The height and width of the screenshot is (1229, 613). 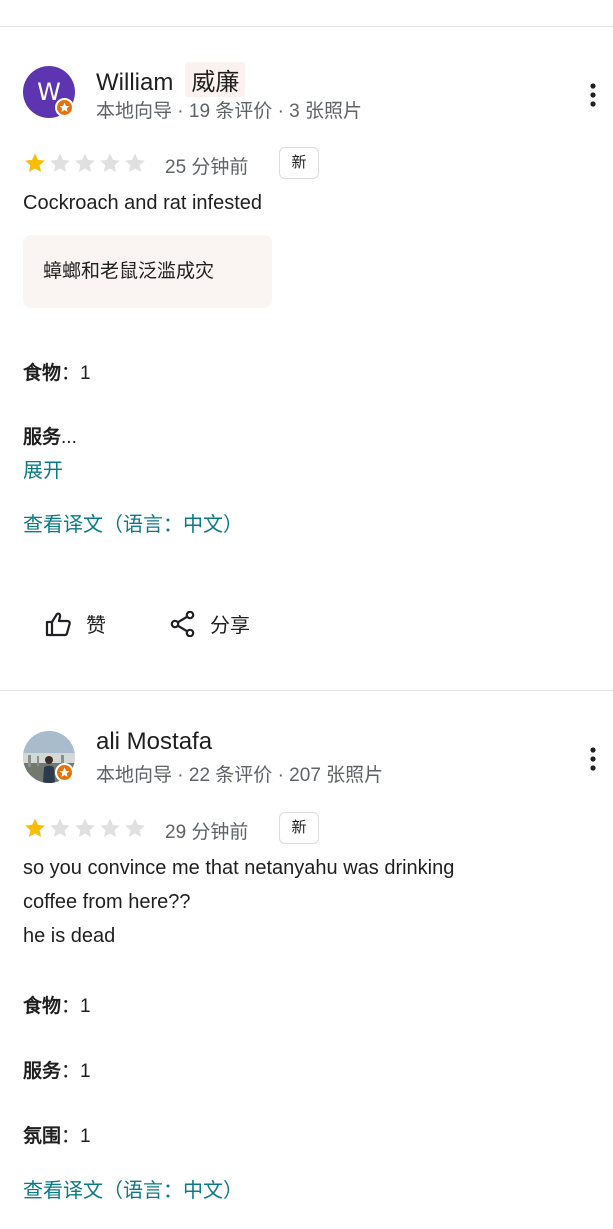 What do you see at coordinates (43, 468) in the screenshot?
I see `expand-link: 展开` at bounding box center [43, 468].